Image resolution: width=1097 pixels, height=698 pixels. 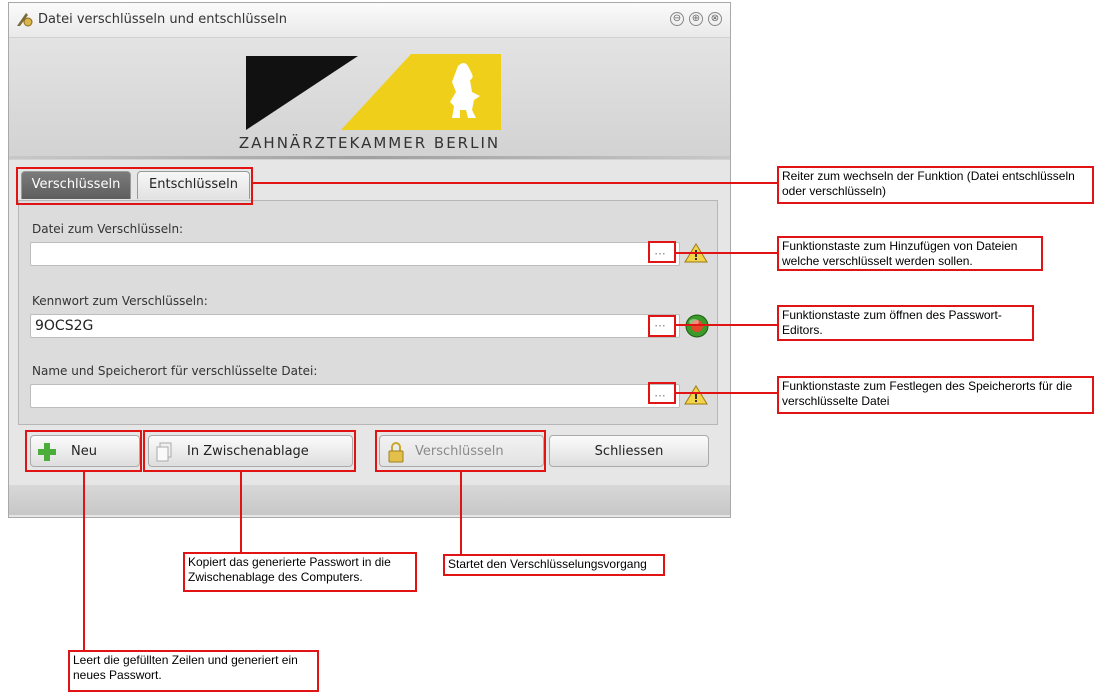 I want to click on header-divider, so click(x=369, y=157).